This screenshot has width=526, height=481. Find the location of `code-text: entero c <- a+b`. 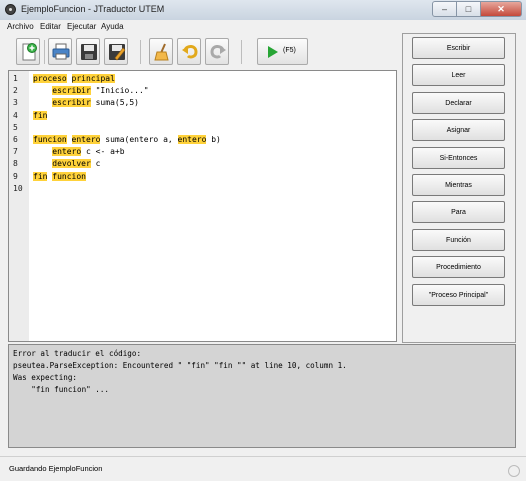

code-text: entero c <- a+b is located at coordinates (79, 152).